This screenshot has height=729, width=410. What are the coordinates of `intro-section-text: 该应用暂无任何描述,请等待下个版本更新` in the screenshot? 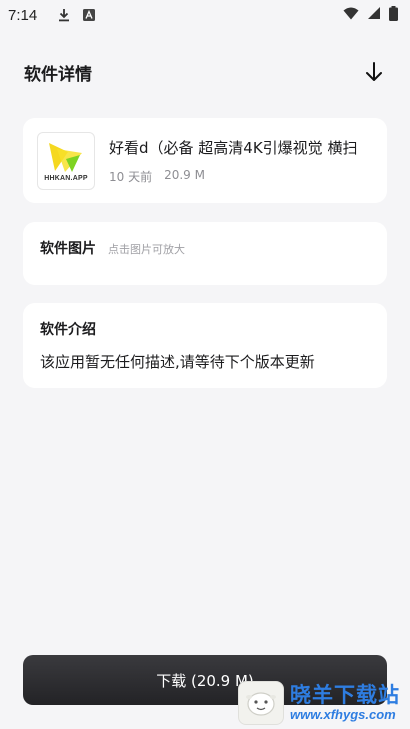 It's located at (177, 362).